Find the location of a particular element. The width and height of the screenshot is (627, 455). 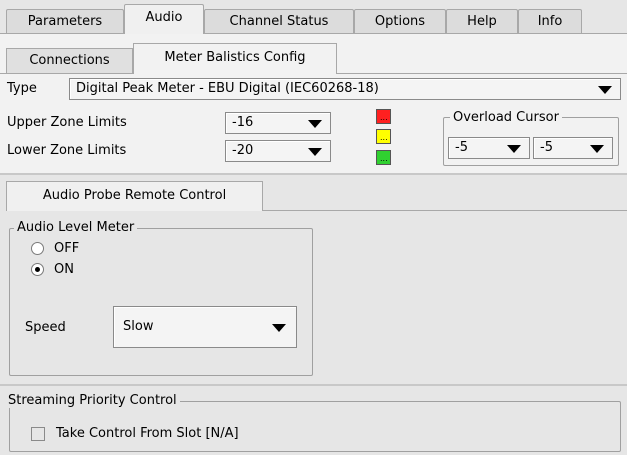

streaming-priority-title: Streaming Priority Control is located at coordinates (92, 400).